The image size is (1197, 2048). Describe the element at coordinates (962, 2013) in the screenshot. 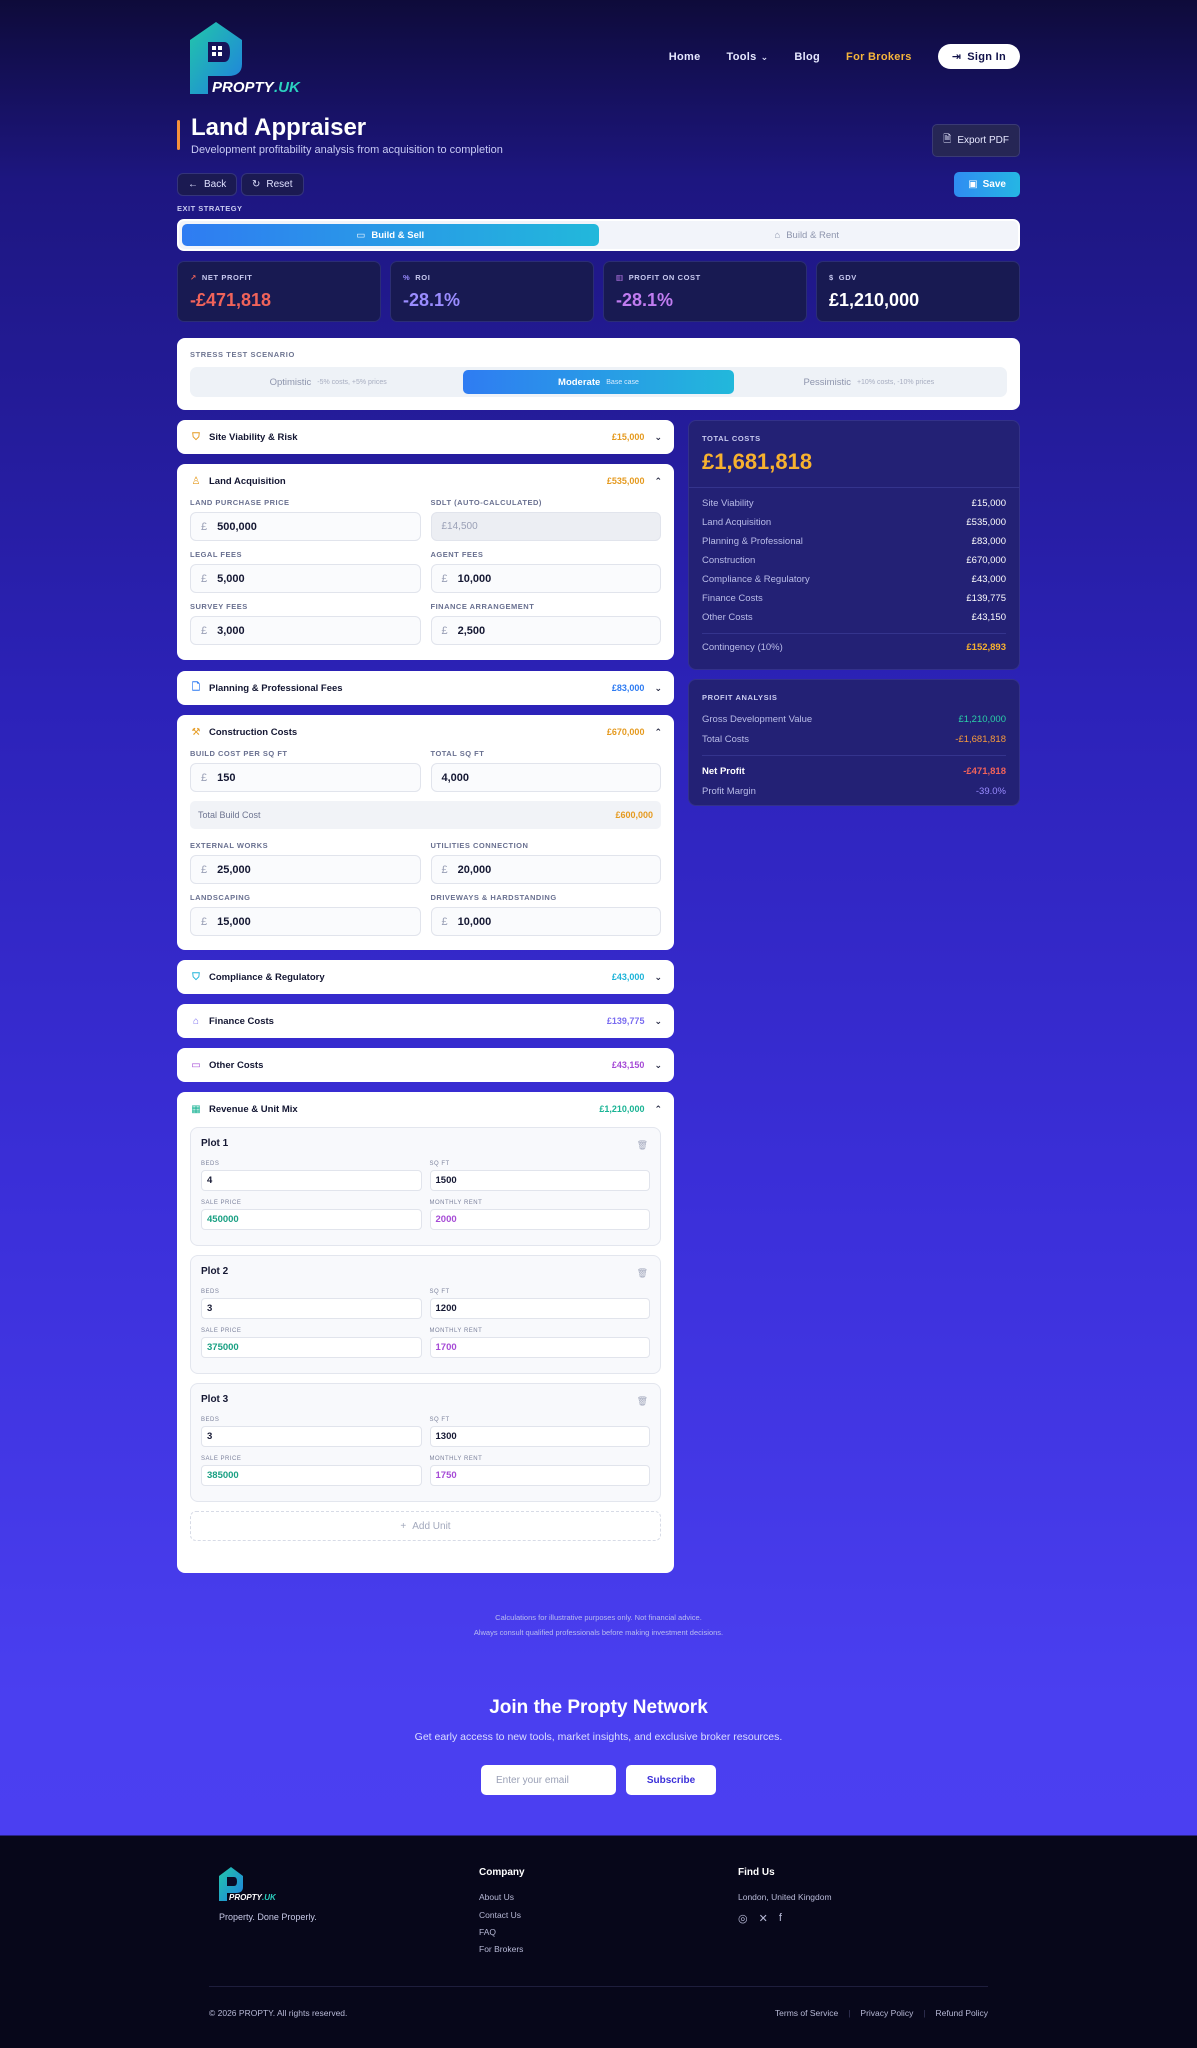

I see `refund-link: Refund Policy` at that location.